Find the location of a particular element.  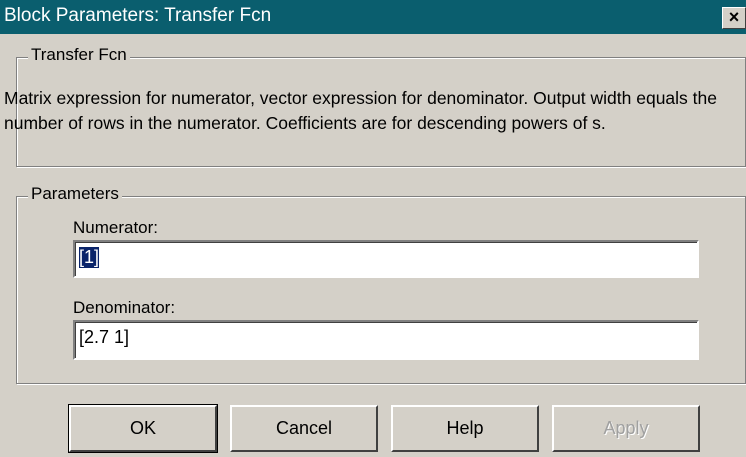

ok-button: OK is located at coordinates (143, 428).